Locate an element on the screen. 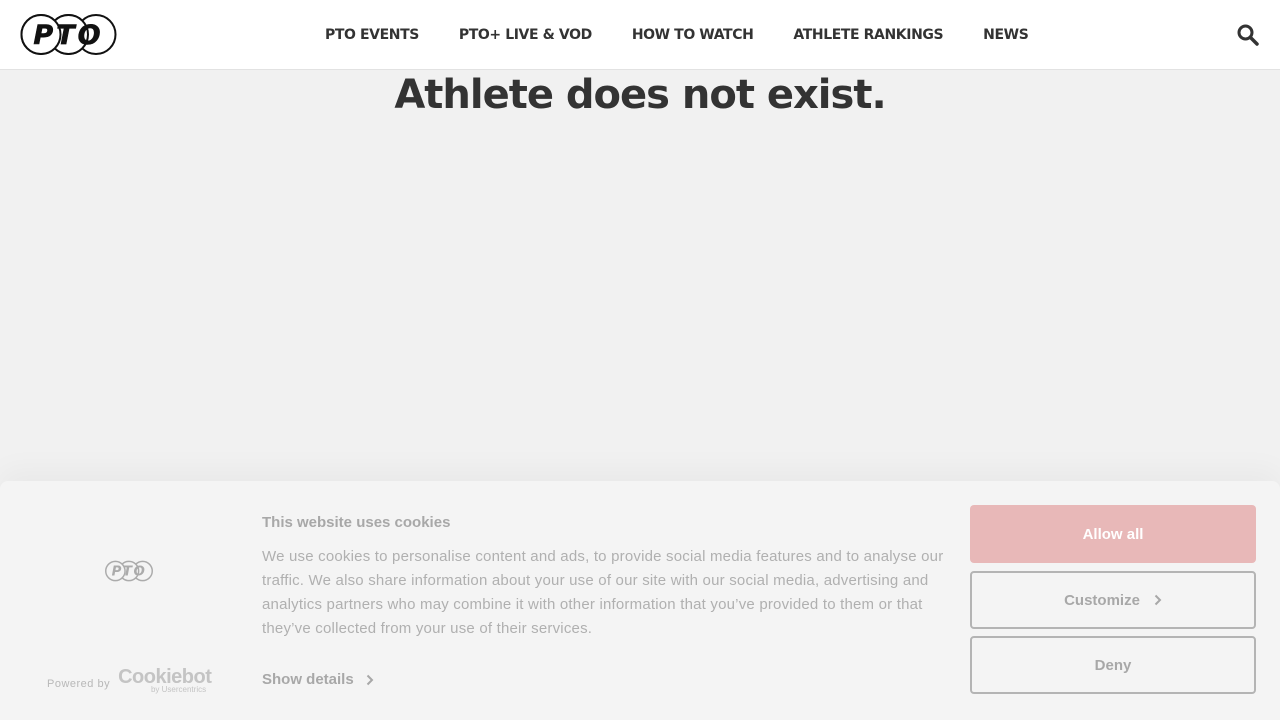 The height and width of the screenshot is (720, 1280). pto-logo: PTO is located at coordinates (68, 34).